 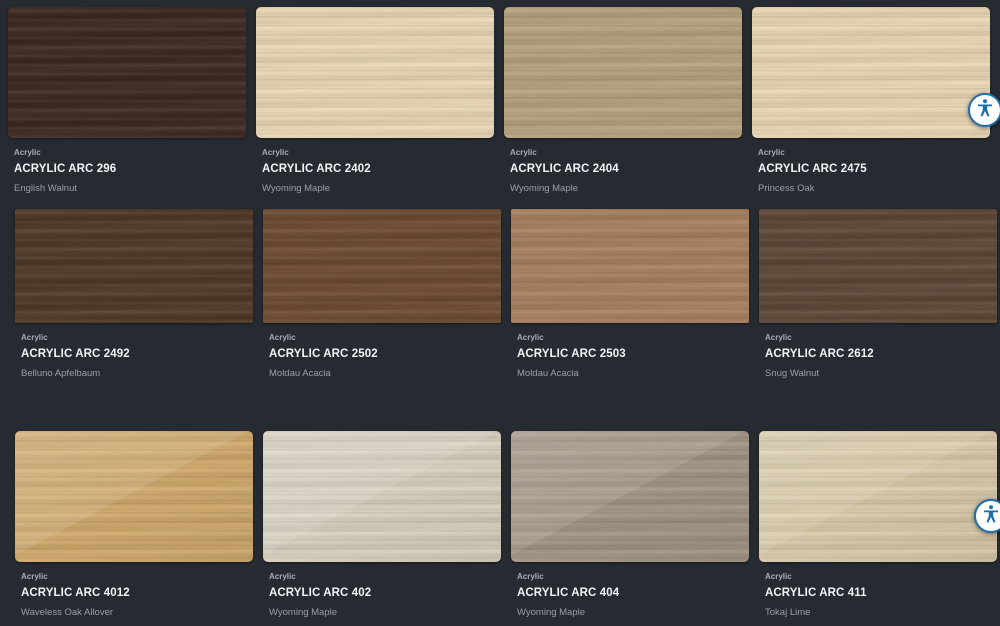 What do you see at coordinates (382, 593) in the screenshot?
I see `product-code: ACRYLIC ARC 402` at bounding box center [382, 593].